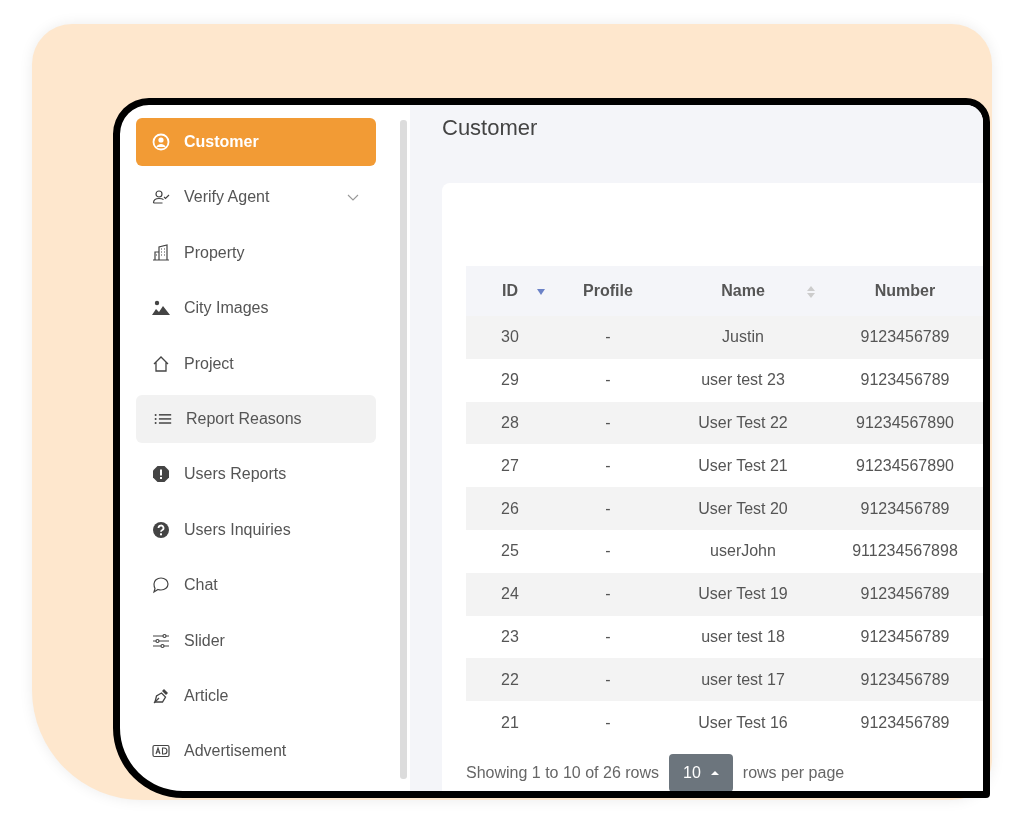 This screenshot has width=1024, height=840. What do you see at coordinates (256, 418) in the screenshot?
I see `sidebar-item: Report Reasons` at bounding box center [256, 418].